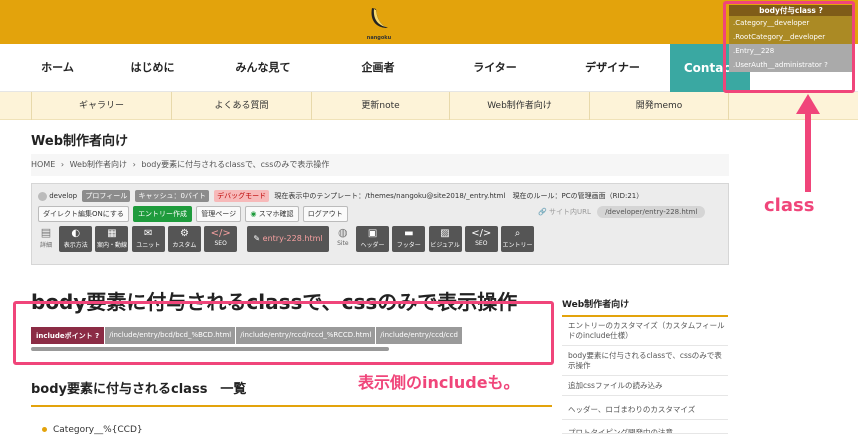  What do you see at coordinates (517, 245) in the screenshot?
I see `entry-label: エントリー` at bounding box center [517, 245].